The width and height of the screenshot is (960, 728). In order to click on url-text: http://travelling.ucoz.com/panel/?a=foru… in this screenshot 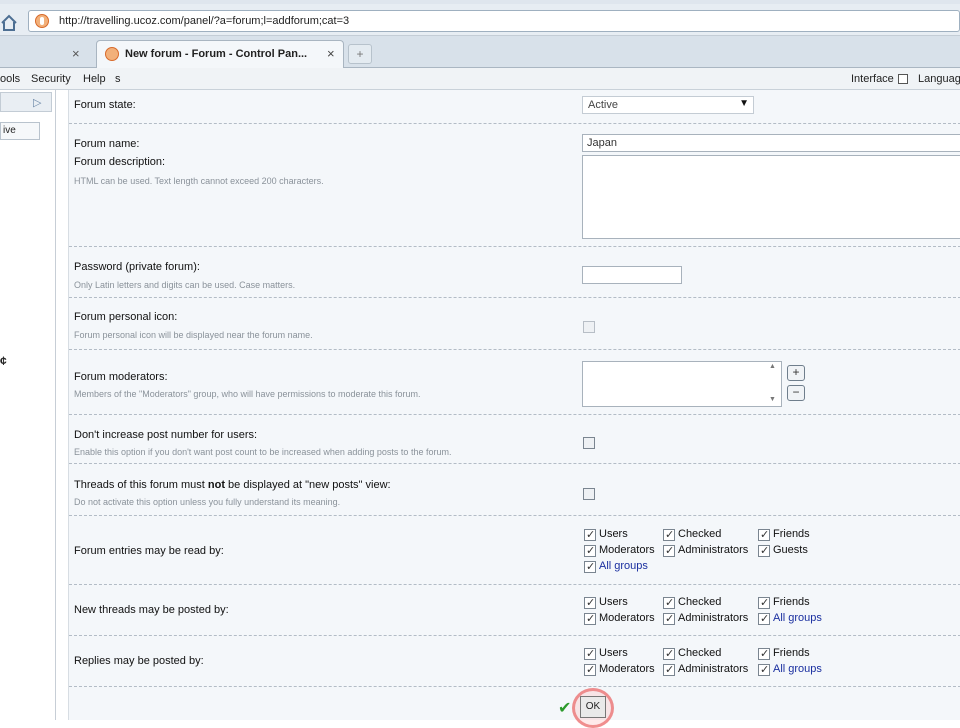, I will do `click(204, 21)`.